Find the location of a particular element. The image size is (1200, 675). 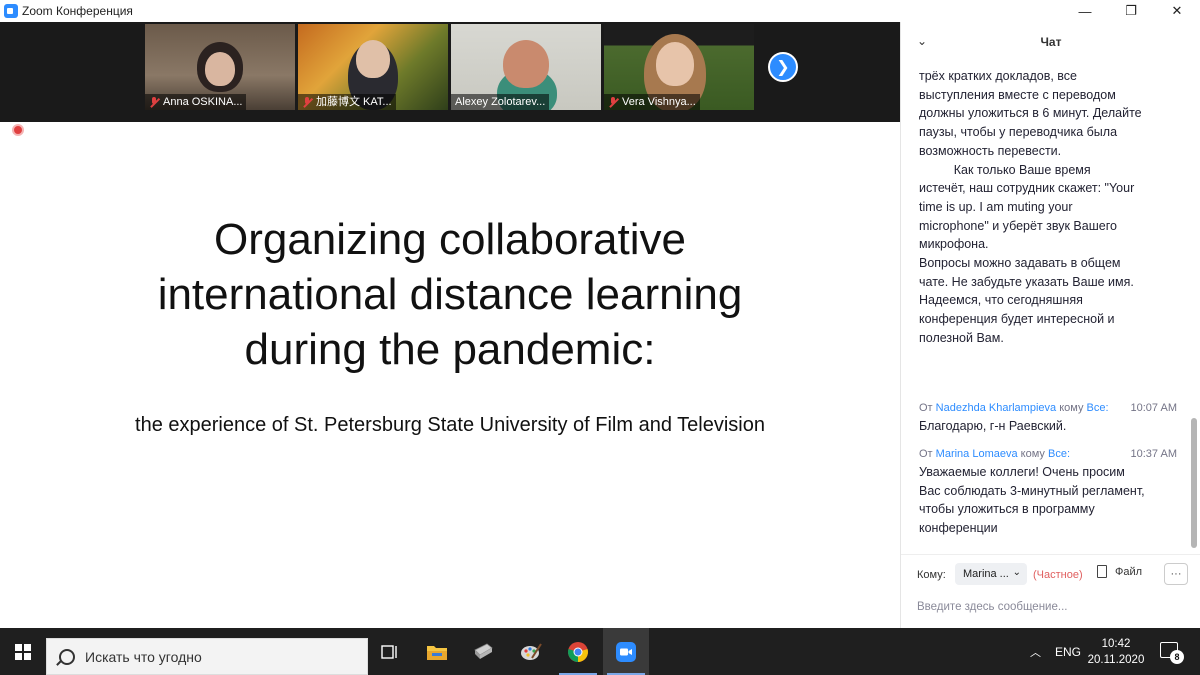

chat-title: Чат is located at coordinates (1051, 42).